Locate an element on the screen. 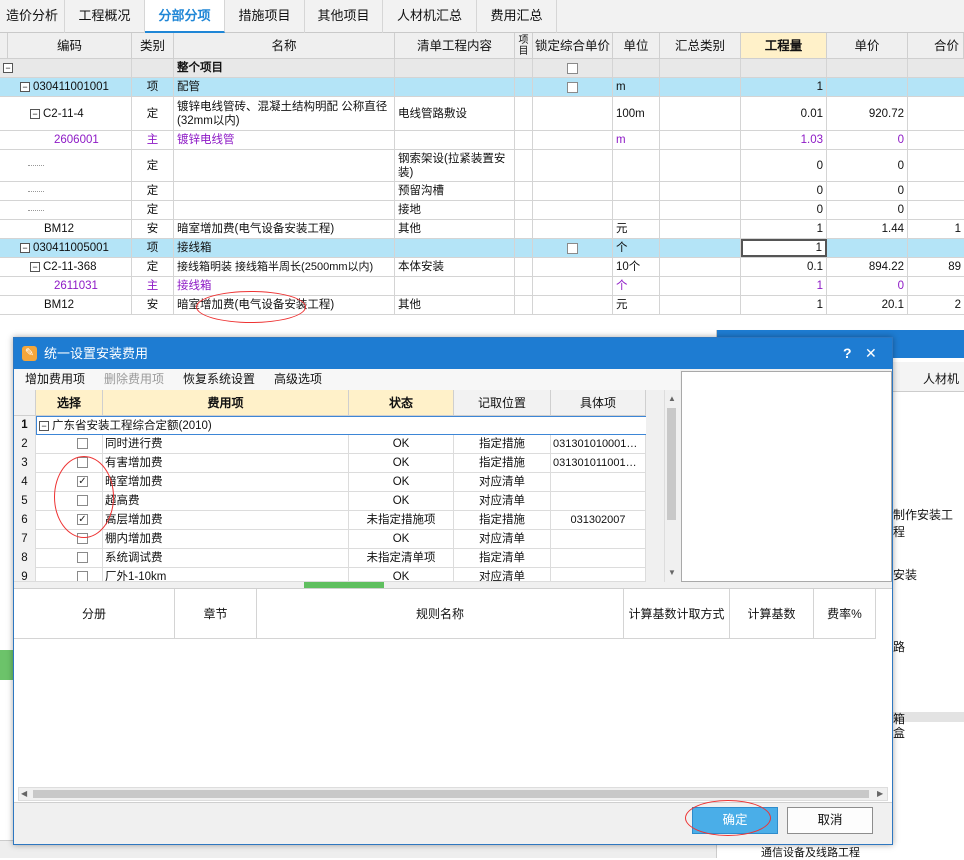 This screenshot has width=964, height=860. advanced-options-button: 高级选项 is located at coordinates (298, 379).